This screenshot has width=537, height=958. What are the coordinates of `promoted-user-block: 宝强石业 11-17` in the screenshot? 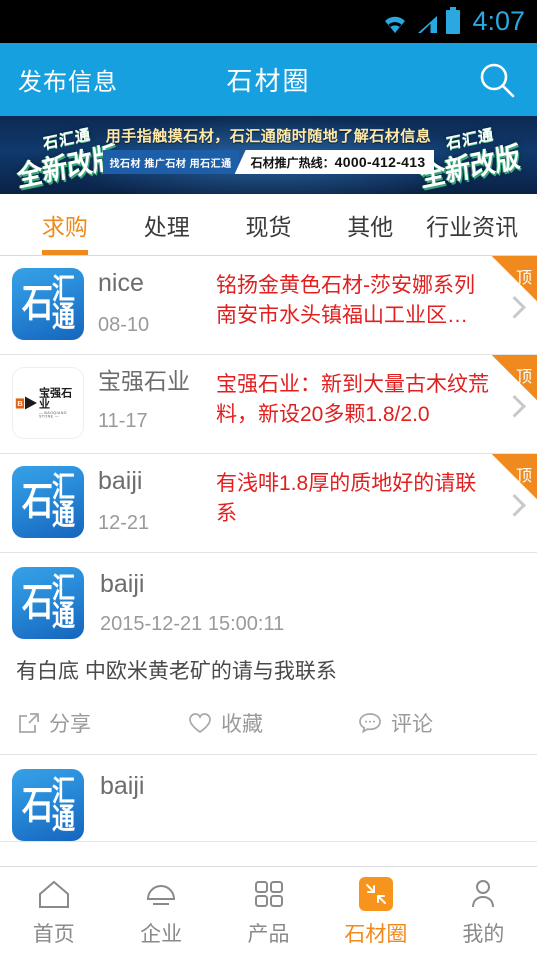 It's located at (157, 400).